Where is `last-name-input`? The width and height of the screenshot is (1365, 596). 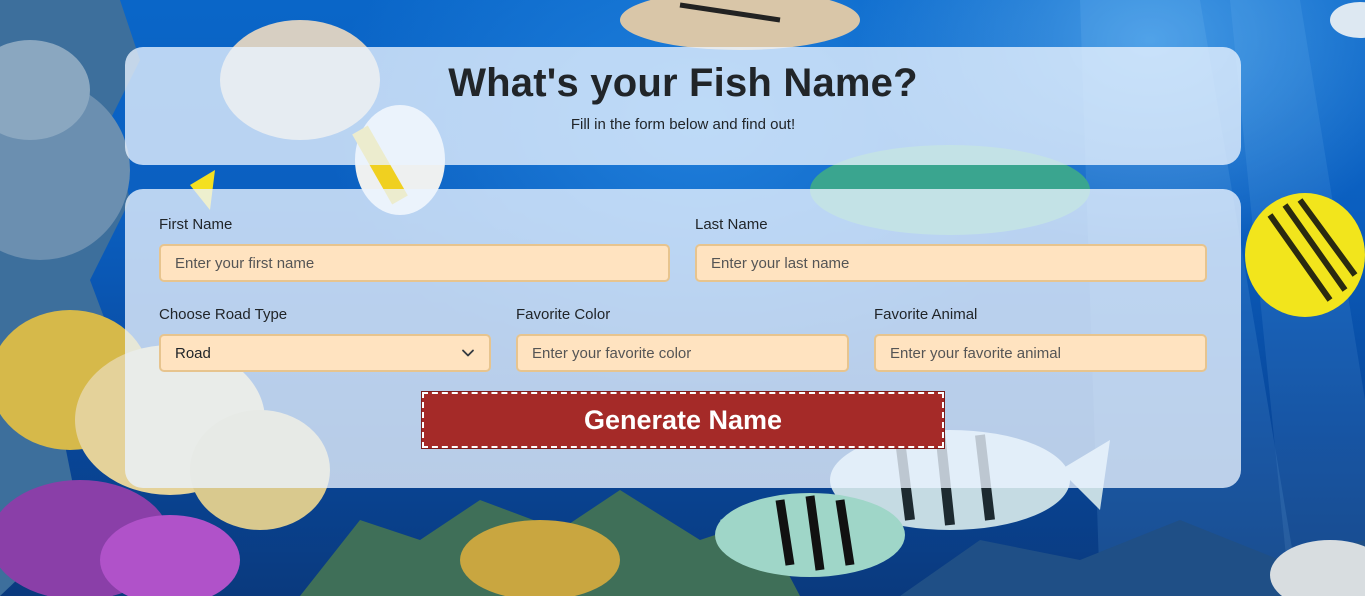
last-name-input is located at coordinates (951, 263).